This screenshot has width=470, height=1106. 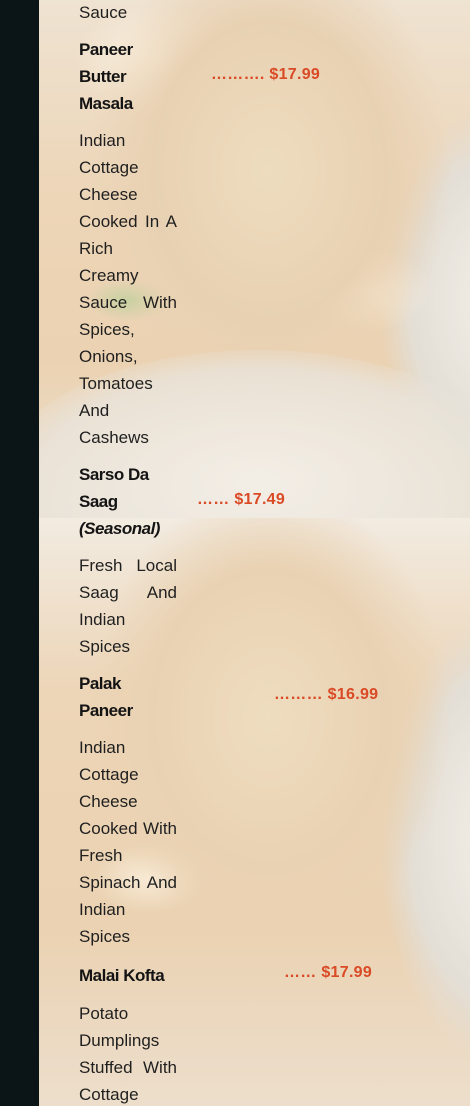 What do you see at coordinates (106, 697) in the screenshot?
I see `item-name-text: Palak Paneer` at bounding box center [106, 697].